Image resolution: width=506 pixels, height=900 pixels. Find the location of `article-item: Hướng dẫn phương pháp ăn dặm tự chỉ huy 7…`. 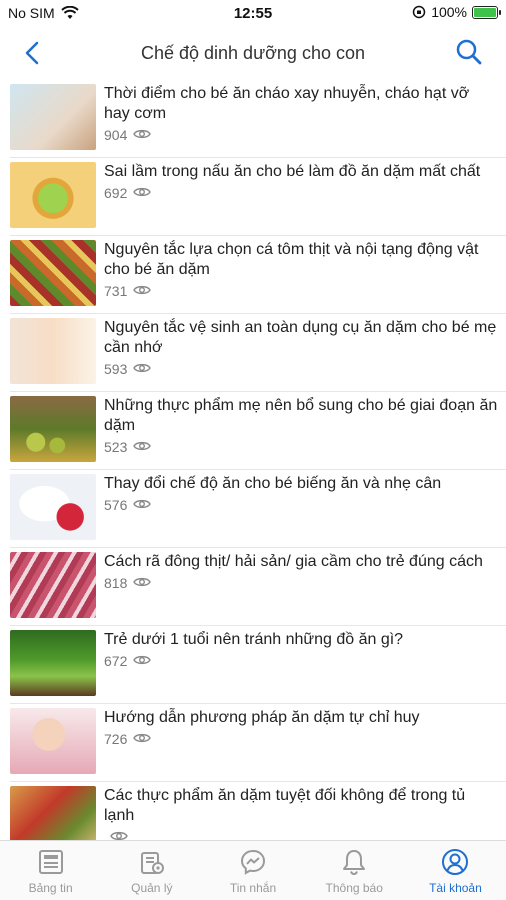

article-item: Hướng dẫn phương pháp ăn dặm tự chỉ huy 7… is located at coordinates (253, 743).